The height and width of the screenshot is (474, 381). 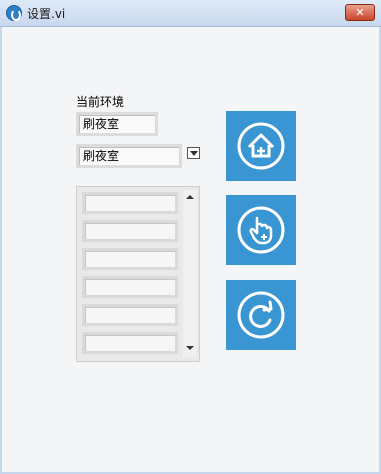 I want to click on env-select: 刷夜室, so click(x=129, y=156).